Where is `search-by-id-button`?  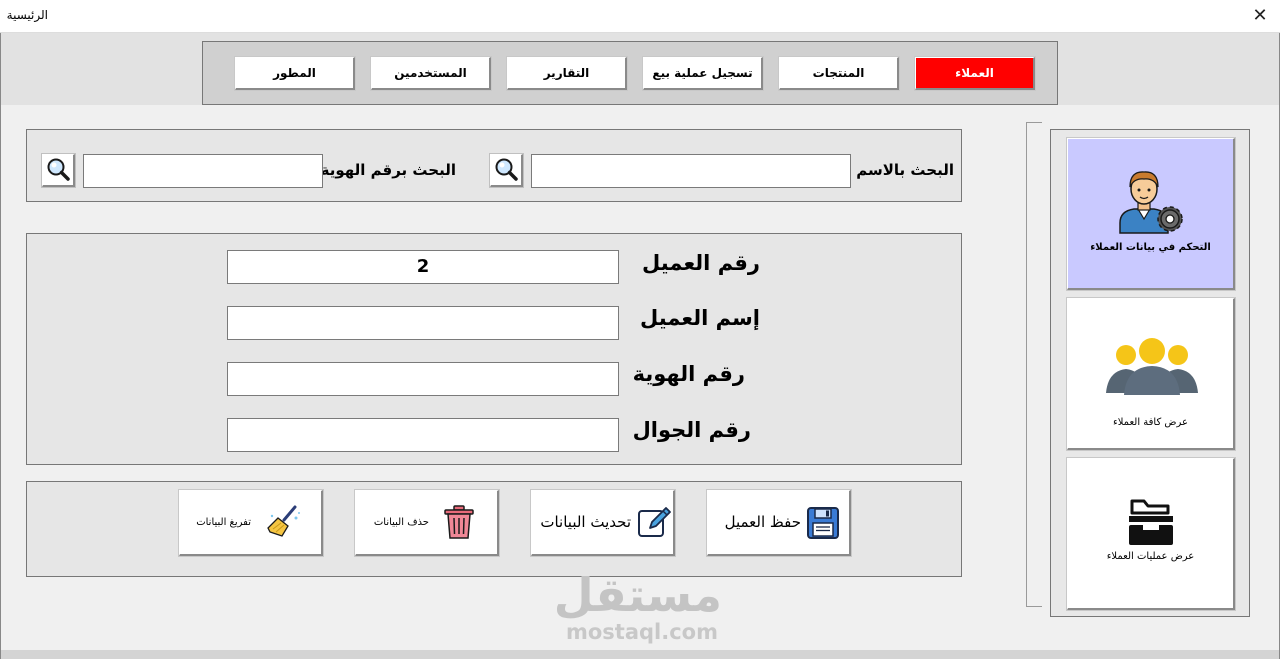
search-by-id-button is located at coordinates (58, 170).